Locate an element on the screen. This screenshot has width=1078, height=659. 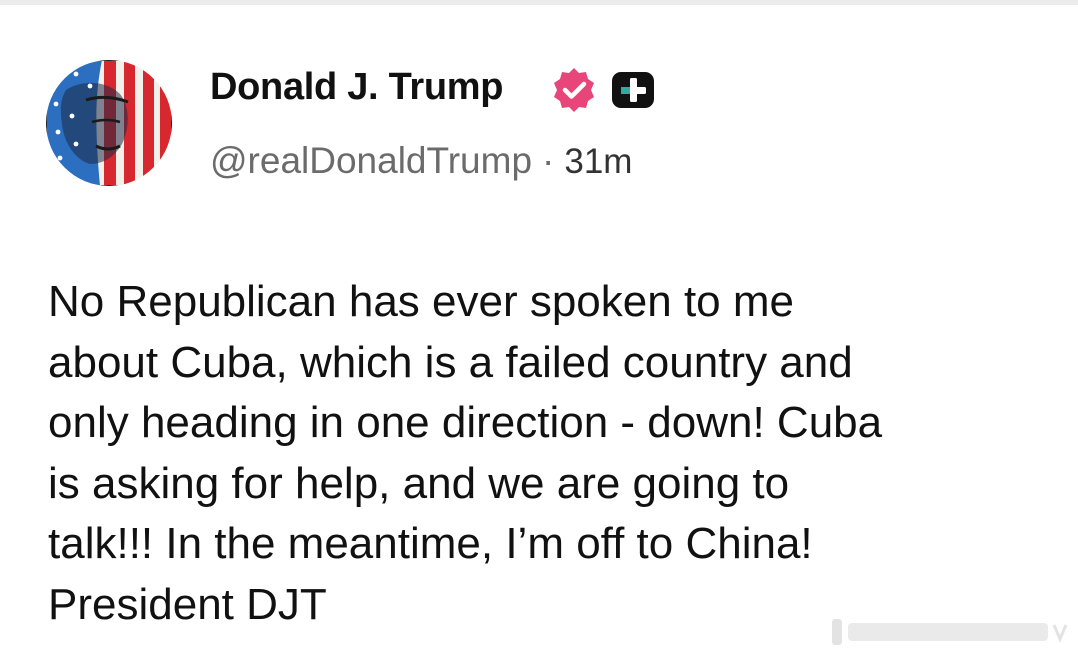
author-display-name: Donald J. Trump is located at coordinates (357, 87).